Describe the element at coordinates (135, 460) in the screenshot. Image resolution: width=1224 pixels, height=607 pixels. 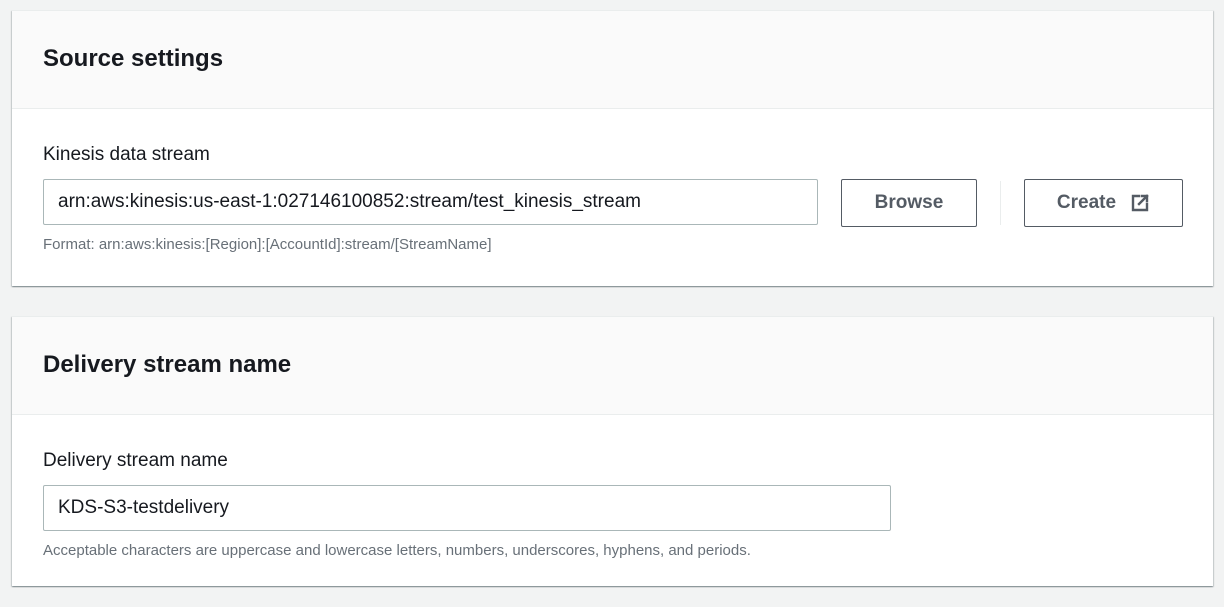
I see `delivery-stream-name-label: Delivery stream name` at that location.